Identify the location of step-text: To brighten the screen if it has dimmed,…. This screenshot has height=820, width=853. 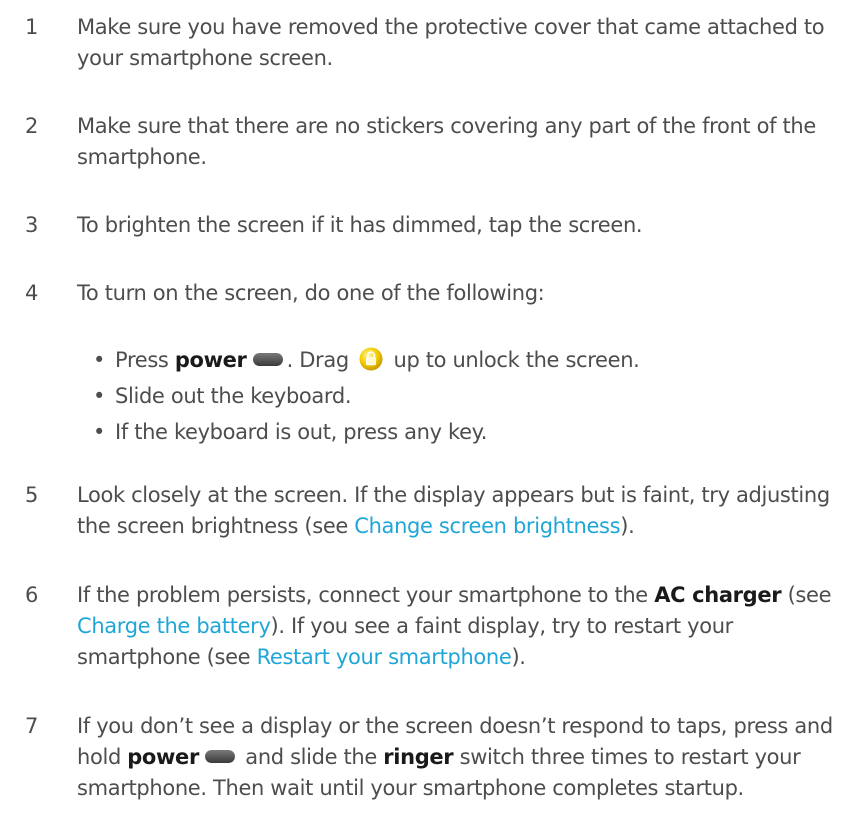
(360, 225).